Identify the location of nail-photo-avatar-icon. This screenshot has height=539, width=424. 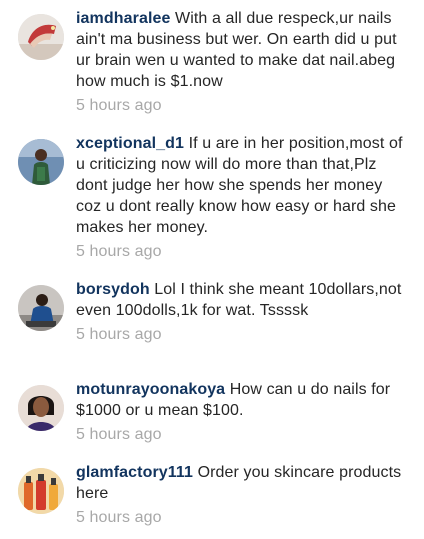
(41, 37).